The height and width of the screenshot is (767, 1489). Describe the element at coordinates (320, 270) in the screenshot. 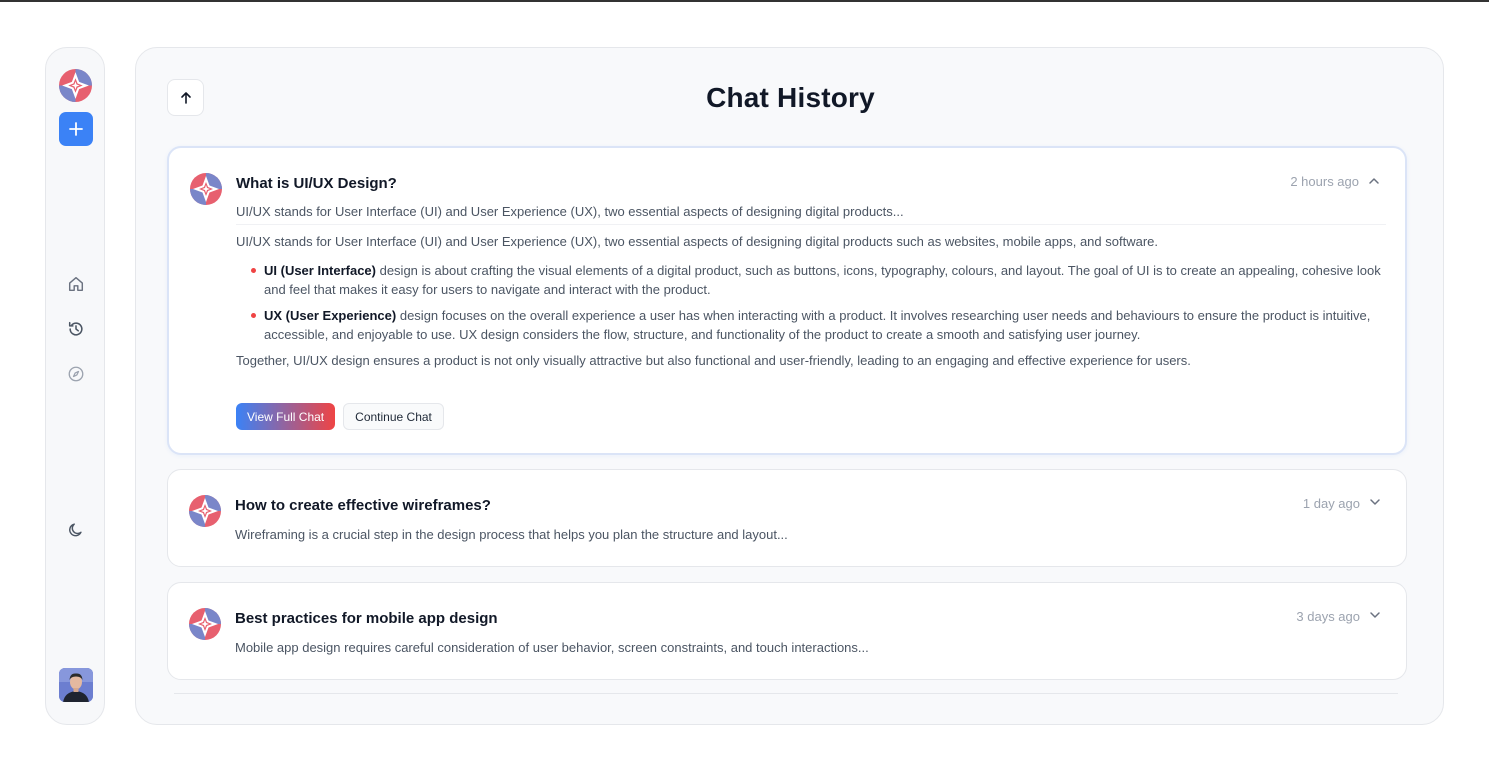

I see `point-term: UI (User Interface)` at that location.